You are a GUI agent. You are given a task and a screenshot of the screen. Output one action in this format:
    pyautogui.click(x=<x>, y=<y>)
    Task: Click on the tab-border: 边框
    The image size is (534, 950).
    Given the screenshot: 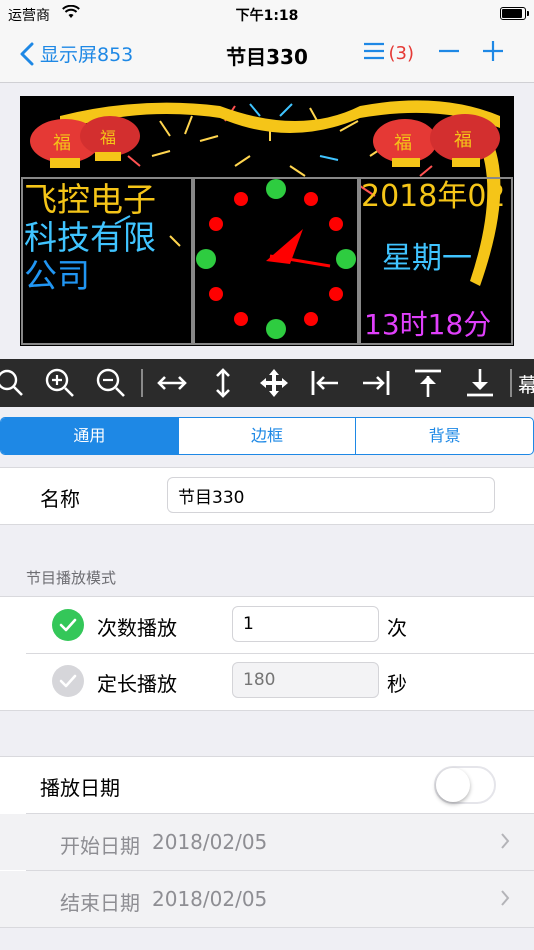 What is the action you would take?
    pyautogui.click(x=266, y=436)
    